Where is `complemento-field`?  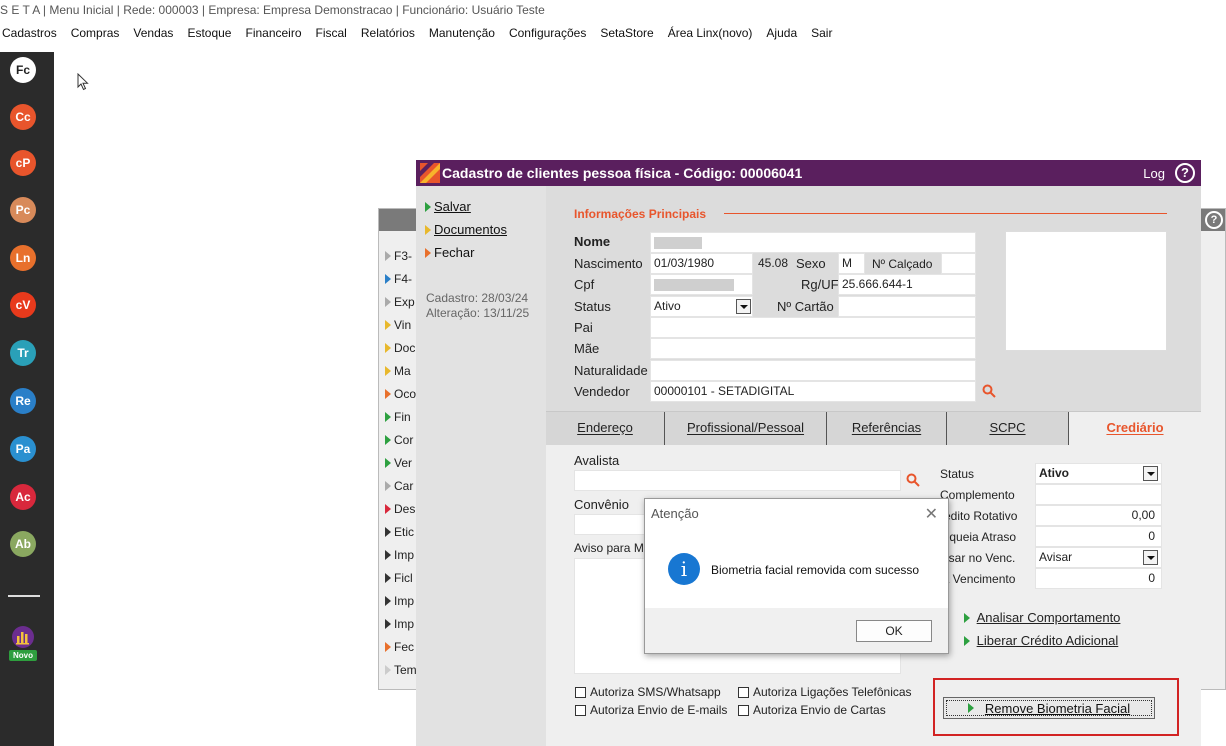 complemento-field is located at coordinates (1098, 494).